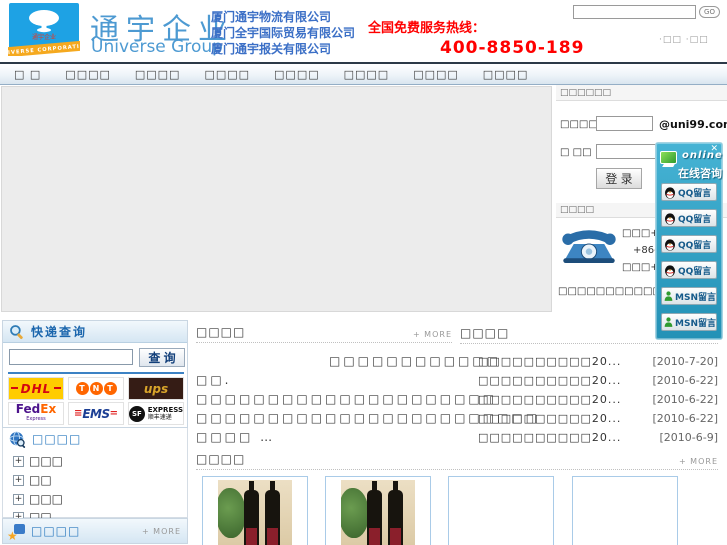 This screenshot has height=545, width=727. I want to click on about-header: □□□□ + MORE, so click(324, 334).